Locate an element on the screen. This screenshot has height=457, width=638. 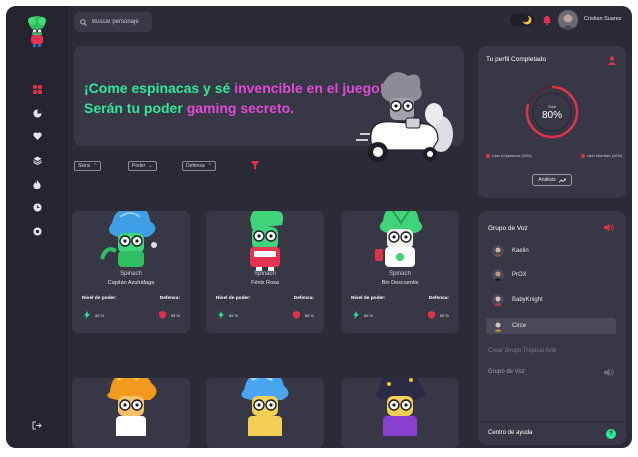
filter-skins: Skins ⌃ is located at coordinates (88, 166).